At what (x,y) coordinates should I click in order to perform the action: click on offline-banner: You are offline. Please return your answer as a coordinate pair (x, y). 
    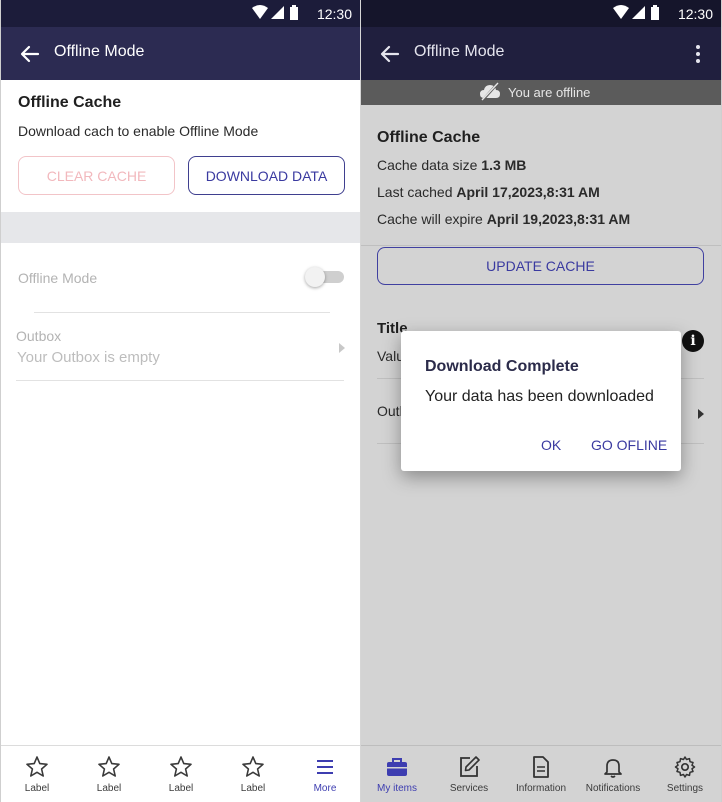
    Looking at the image, I should click on (541, 92).